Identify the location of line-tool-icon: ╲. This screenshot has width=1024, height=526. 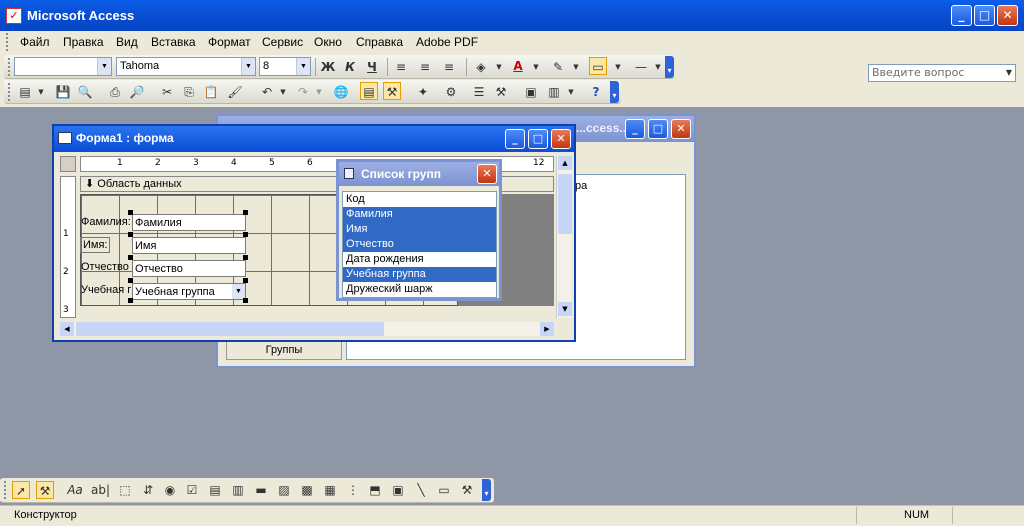
(421, 490).